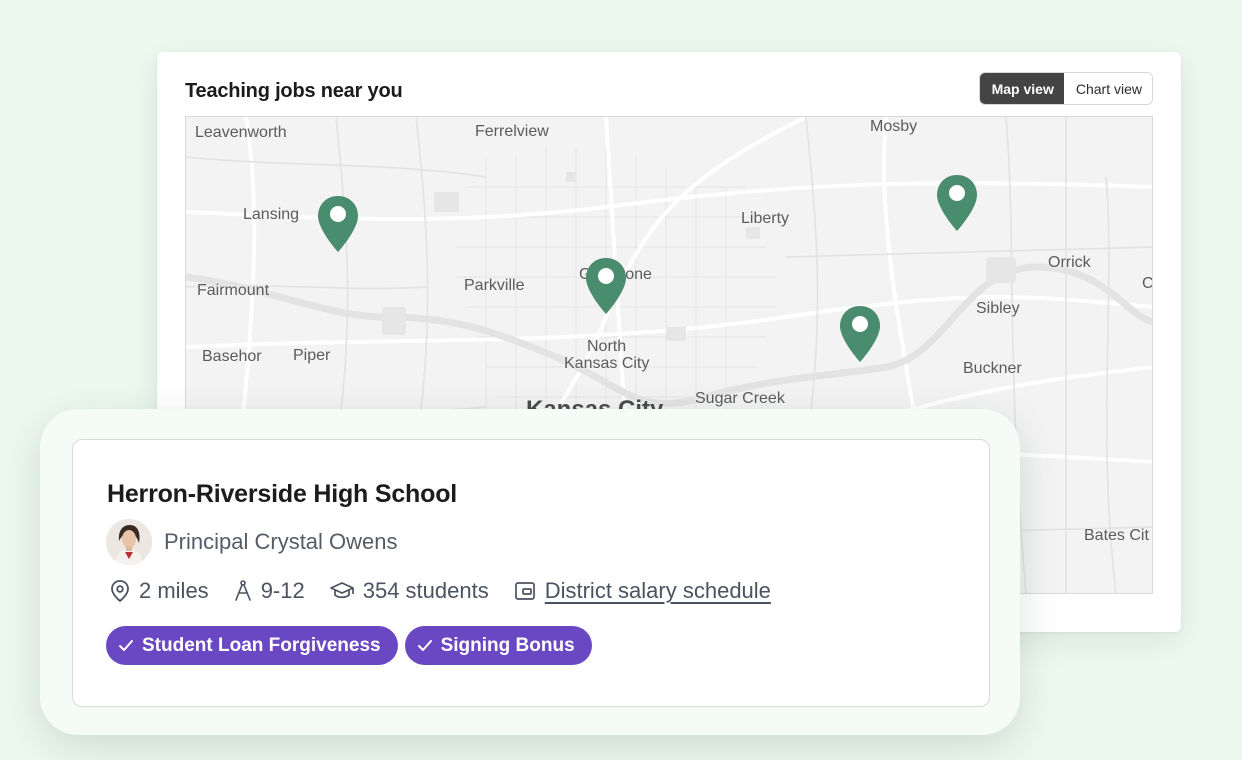 Image resolution: width=1242 pixels, height=760 pixels. What do you see at coordinates (1116, 535) in the screenshot?
I see `map-label-bates-city: Bates Cit` at bounding box center [1116, 535].